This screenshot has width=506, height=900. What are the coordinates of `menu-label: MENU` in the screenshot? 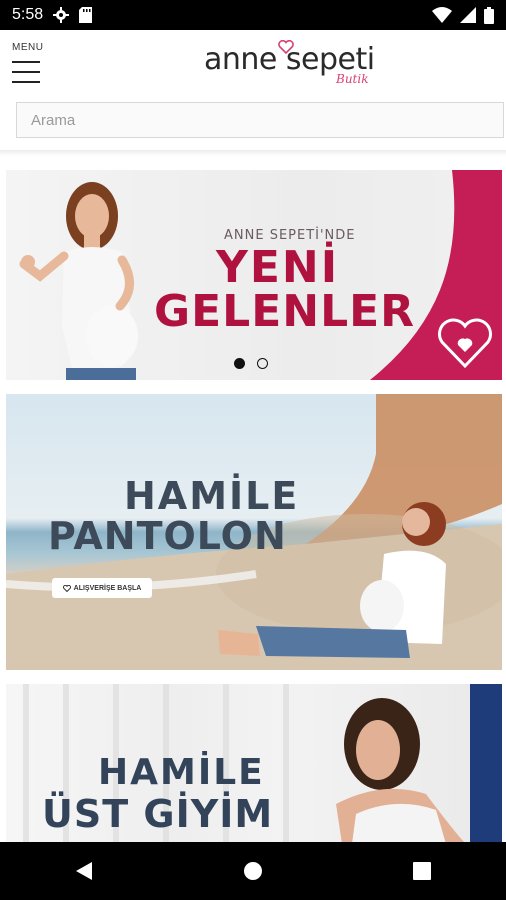 It's located at (28, 47).